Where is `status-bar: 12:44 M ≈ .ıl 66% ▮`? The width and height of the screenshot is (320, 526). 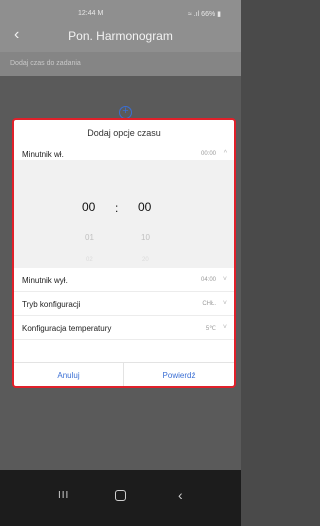
status-bar: 12:44 M ≈ .ıl 66% ▮ is located at coordinates (120, 11).